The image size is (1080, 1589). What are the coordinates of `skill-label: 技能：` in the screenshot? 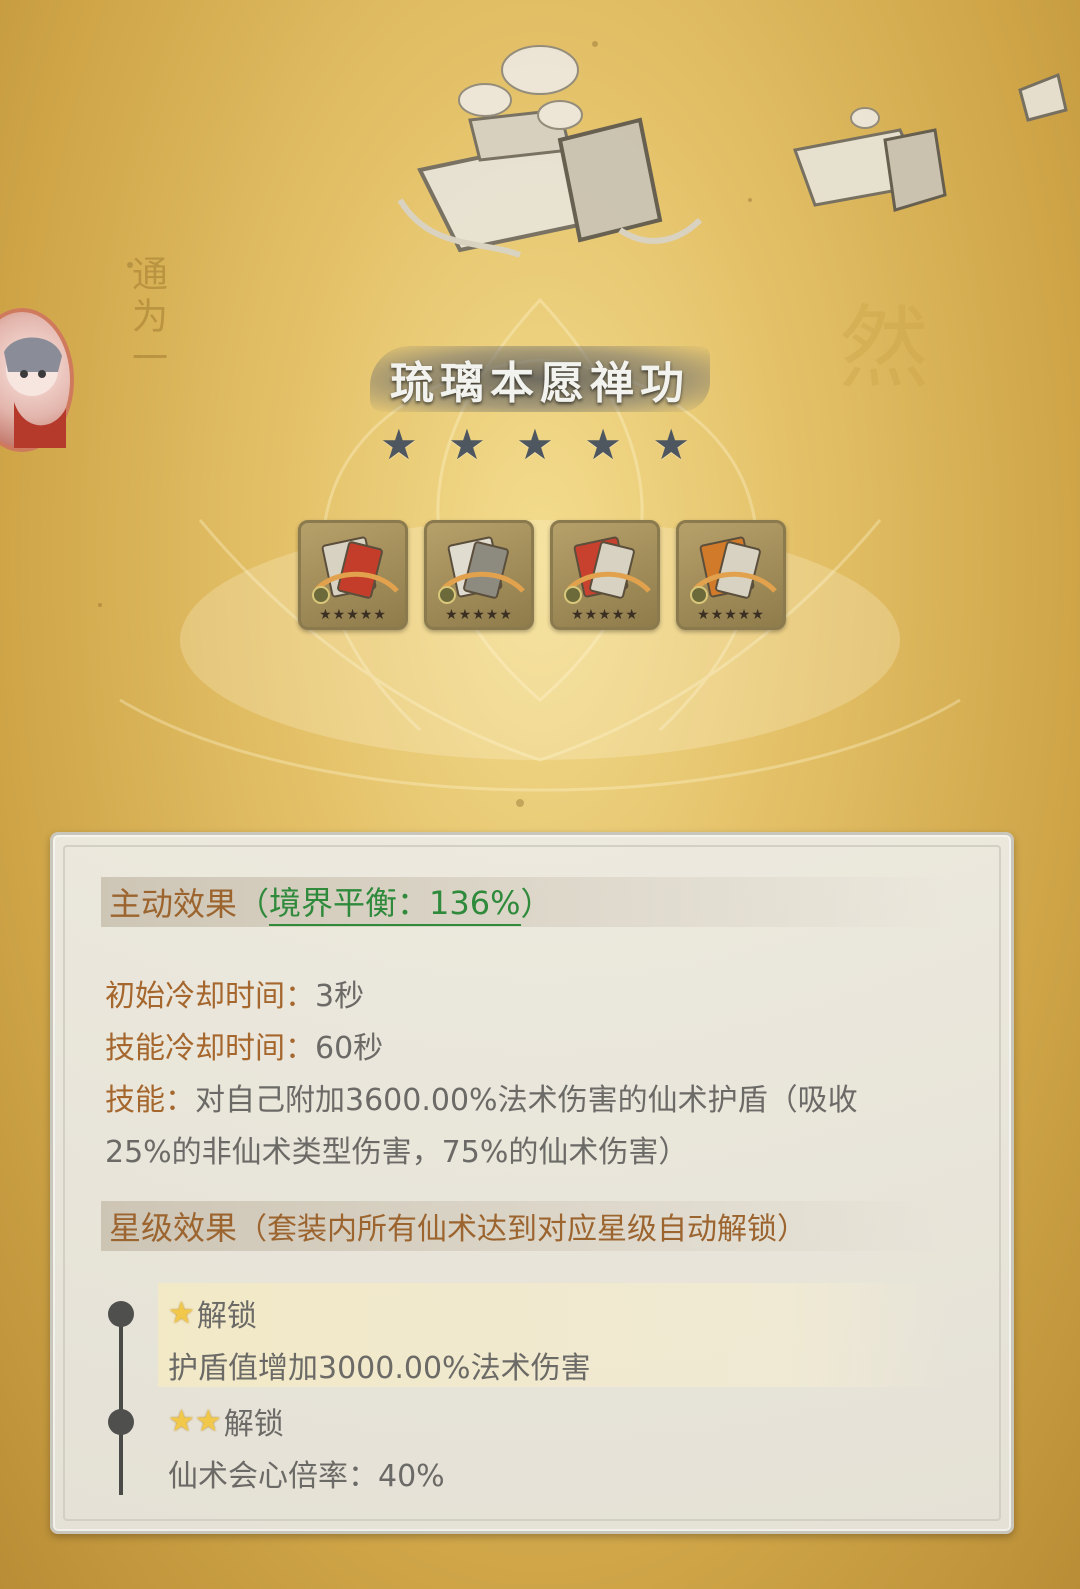 It's located at (150, 1100).